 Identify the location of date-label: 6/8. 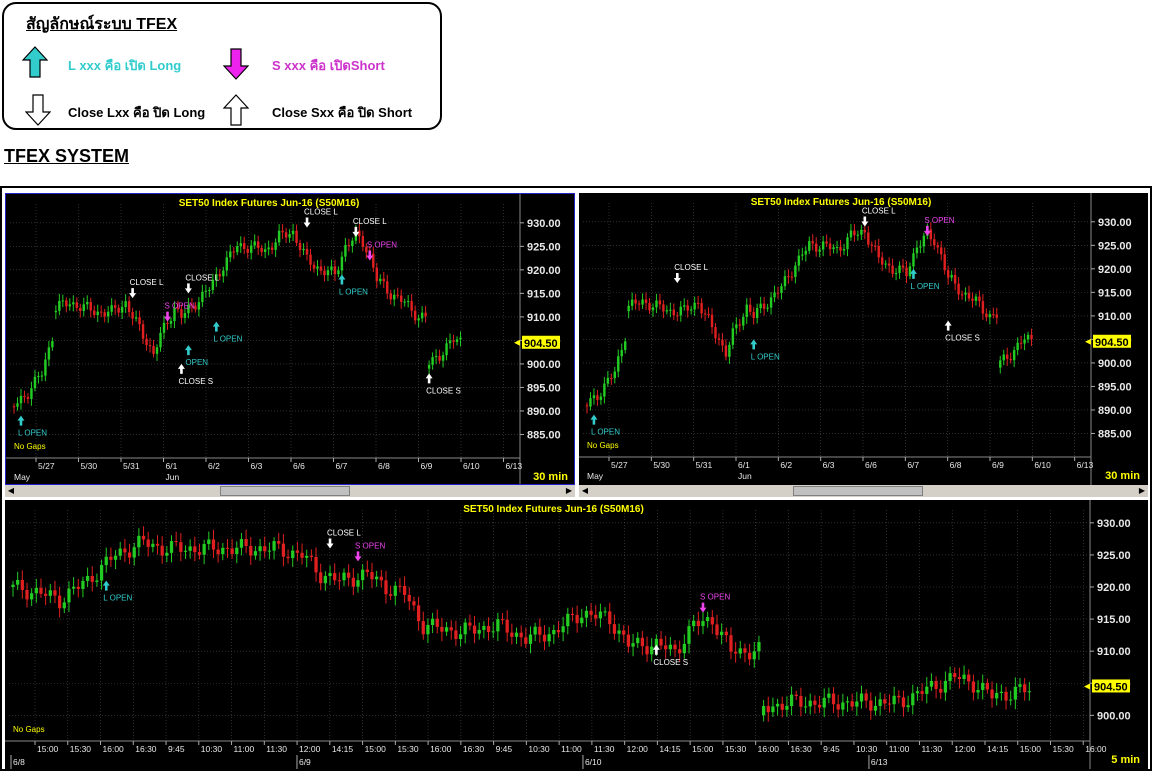
(19, 762).